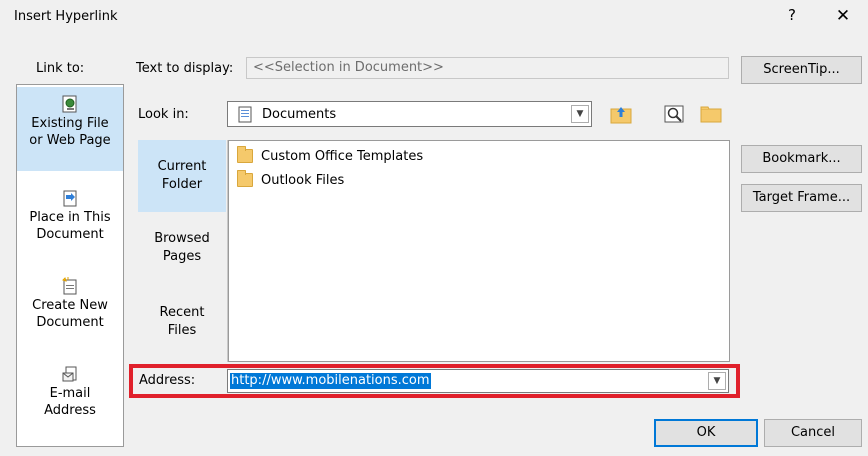  Describe the element at coordinates (70, 140) in the screenshot. I see `link-to-existing-file-line2: or Web Page` at that location.